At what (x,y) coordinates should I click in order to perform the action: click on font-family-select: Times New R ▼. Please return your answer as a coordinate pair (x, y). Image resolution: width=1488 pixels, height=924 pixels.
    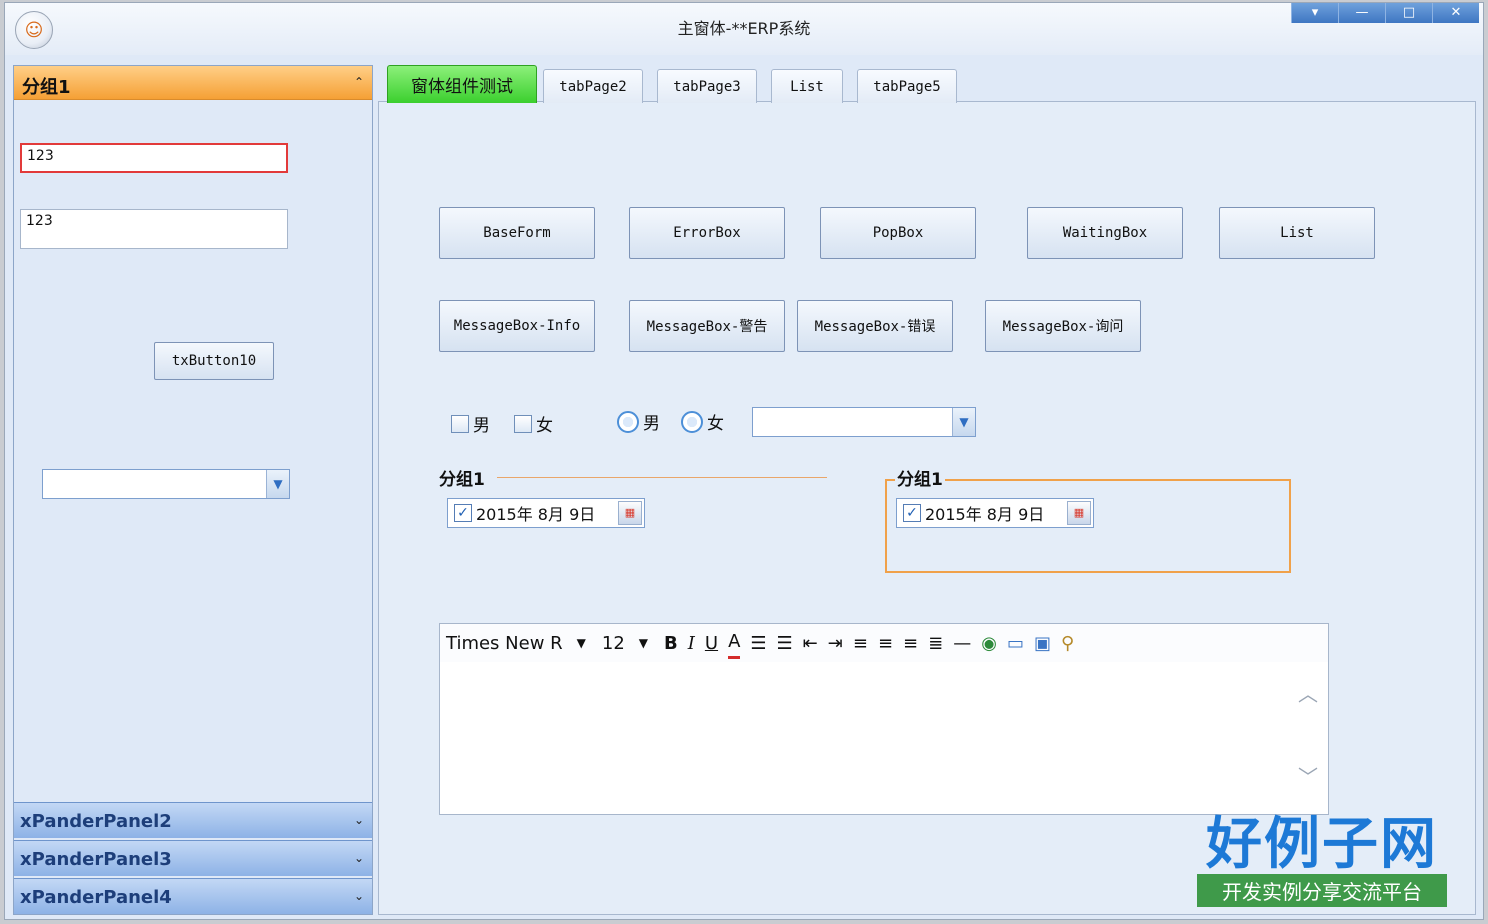
    Looking at the image, I should click on (516, 643).